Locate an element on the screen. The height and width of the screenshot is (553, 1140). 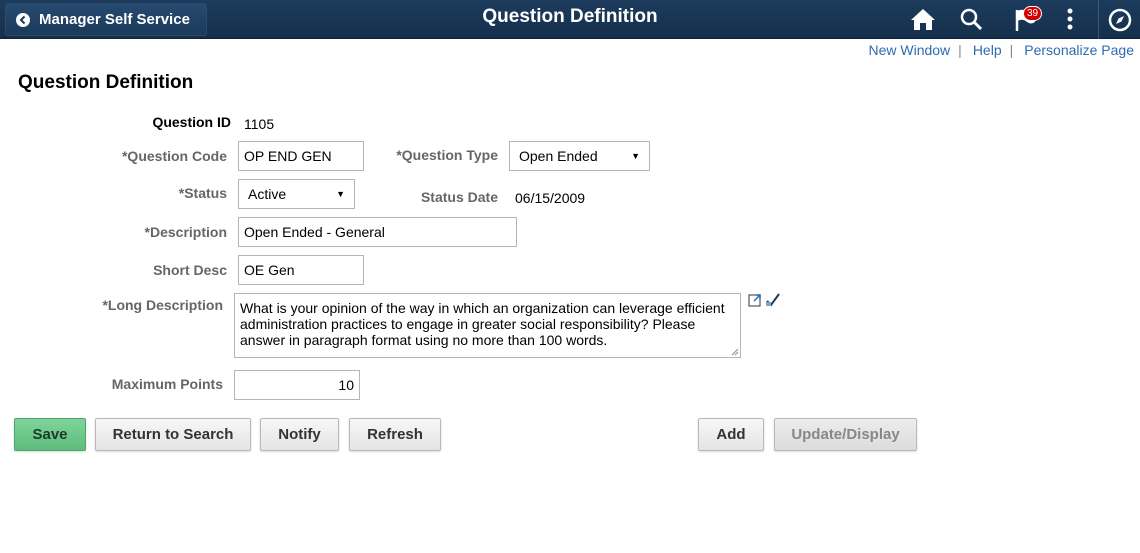
question-type-label: *Question Type is located at coordinates (447, 155).